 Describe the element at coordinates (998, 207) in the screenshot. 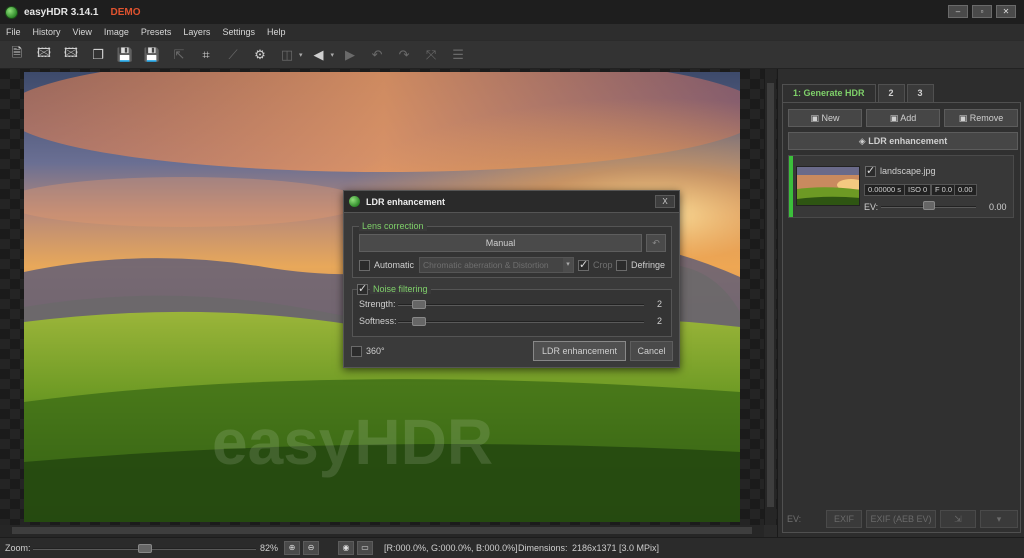

I see `ev-value: 0.00` at that location.